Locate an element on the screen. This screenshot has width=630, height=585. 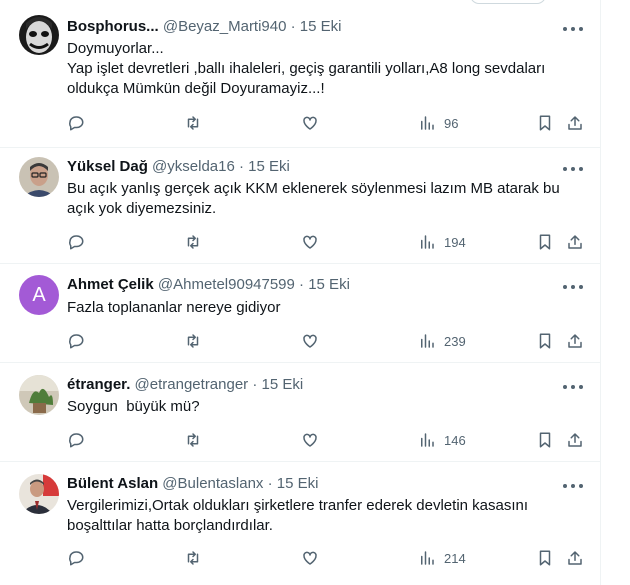
views-button: 214 is located at coordinates (442, 558).